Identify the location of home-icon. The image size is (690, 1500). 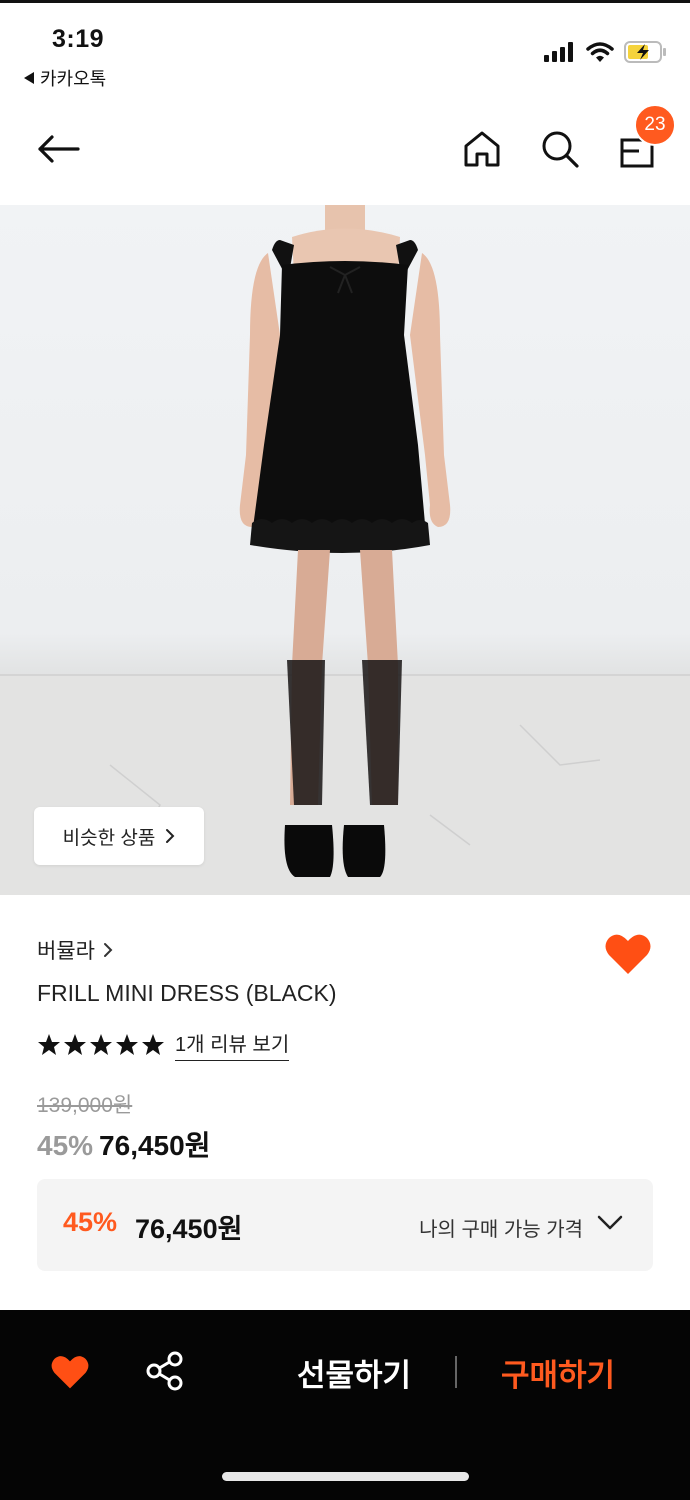
(482, 149).